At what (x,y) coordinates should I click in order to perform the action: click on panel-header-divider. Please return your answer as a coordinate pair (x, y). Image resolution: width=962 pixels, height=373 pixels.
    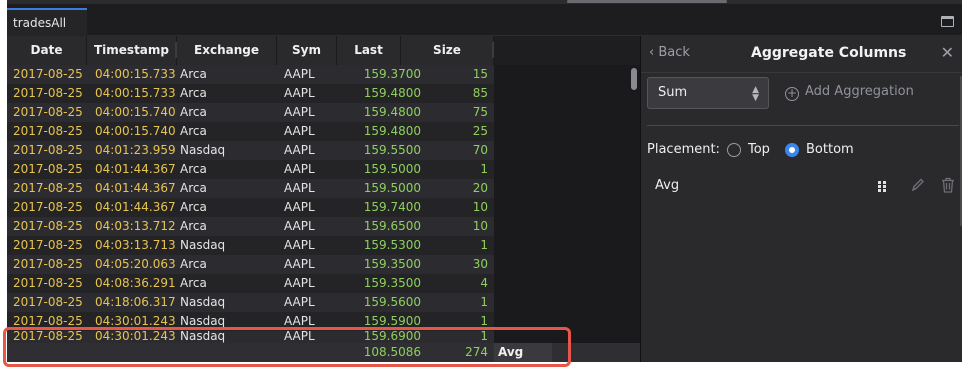
    Looking at the image, I should click on (801, 72).